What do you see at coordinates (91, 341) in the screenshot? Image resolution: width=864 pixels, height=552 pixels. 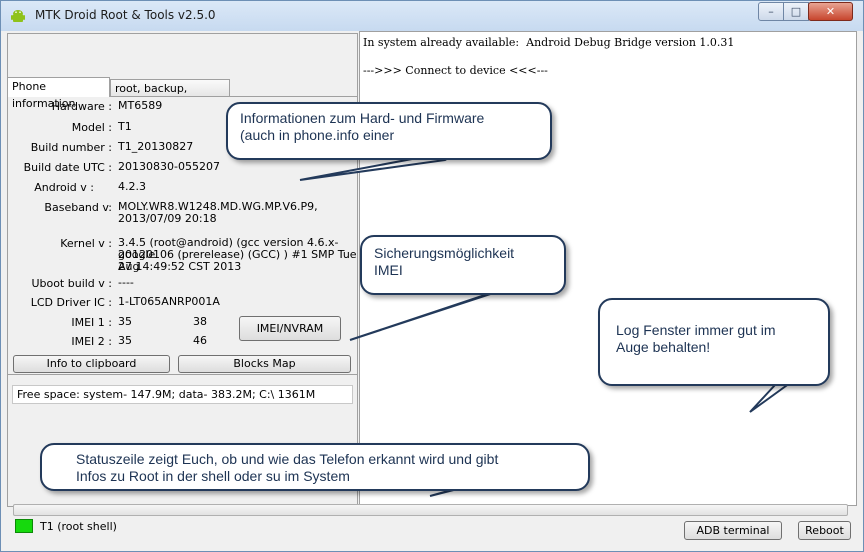 I see `imei2-label: IMEI 2 :` at bounding box center [91, 341].